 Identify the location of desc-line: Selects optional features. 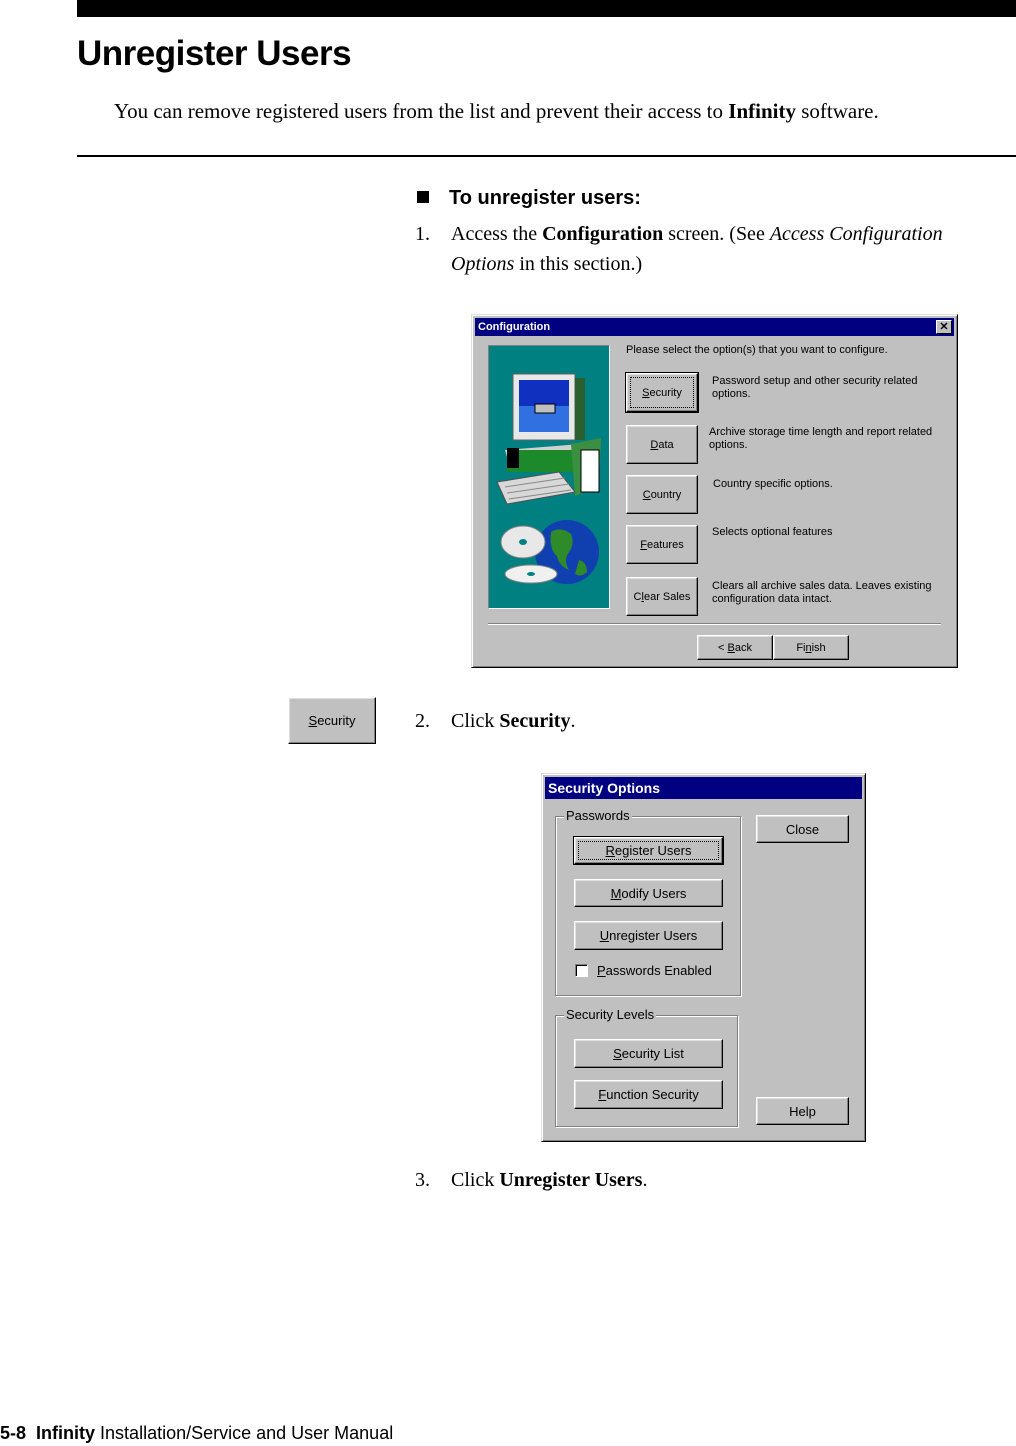
(772, 532).